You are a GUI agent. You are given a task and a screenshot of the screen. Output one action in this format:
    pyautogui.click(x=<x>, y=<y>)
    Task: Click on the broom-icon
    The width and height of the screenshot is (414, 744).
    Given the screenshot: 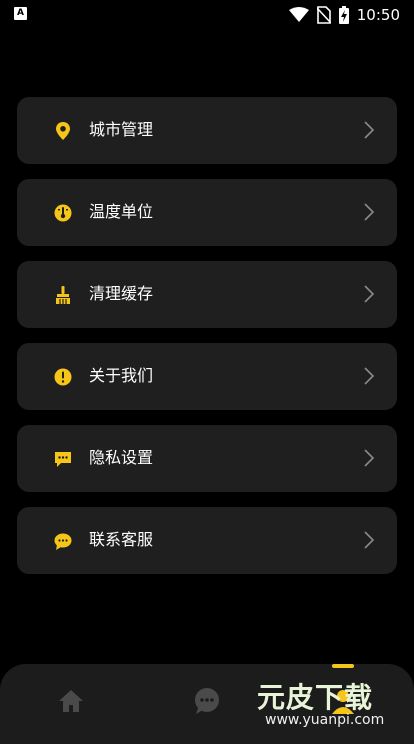 What is the action you would take?
    pyautogui.click(x=63, y=295)
    